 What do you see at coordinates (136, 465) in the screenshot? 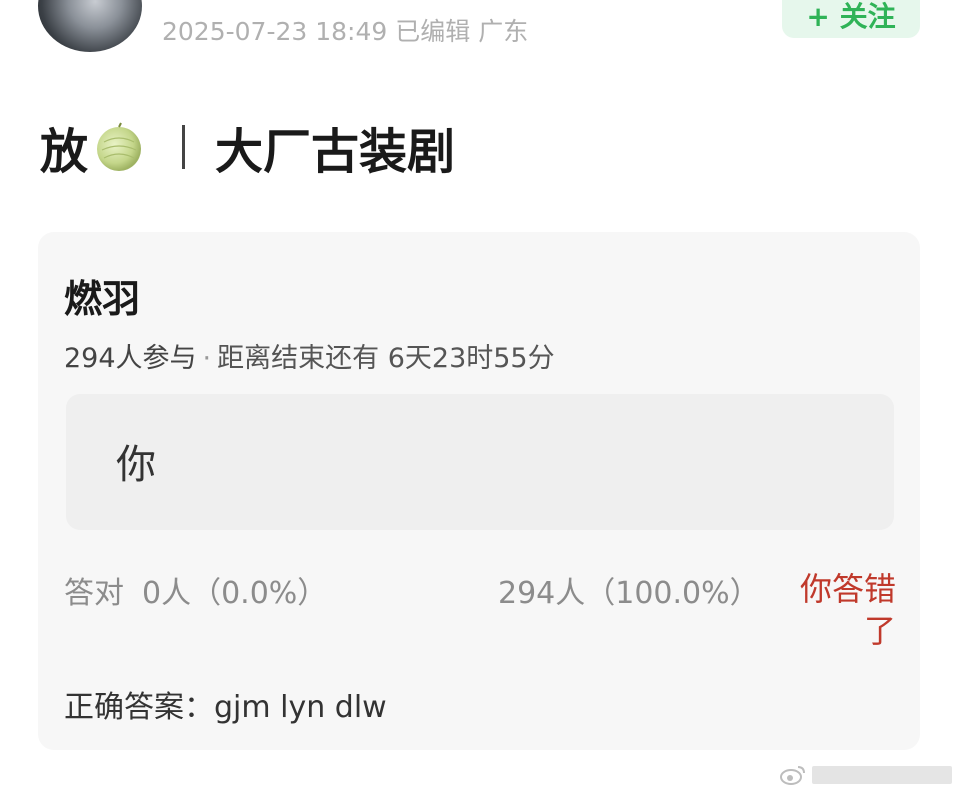
I see `quiz-option-text: 你` at bounding box center [136, 465].